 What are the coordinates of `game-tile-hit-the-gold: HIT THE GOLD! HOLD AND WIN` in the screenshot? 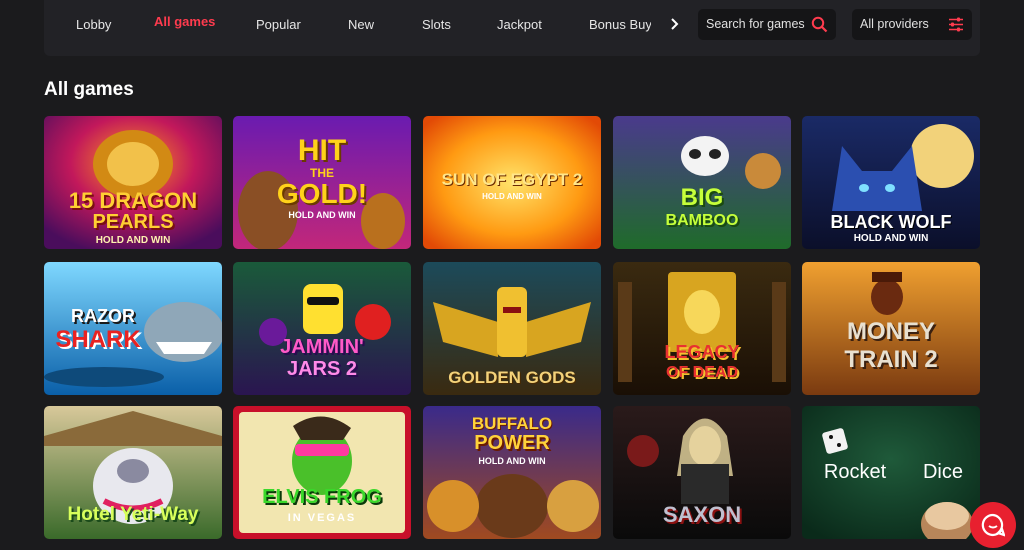 It's located at (322, 182).